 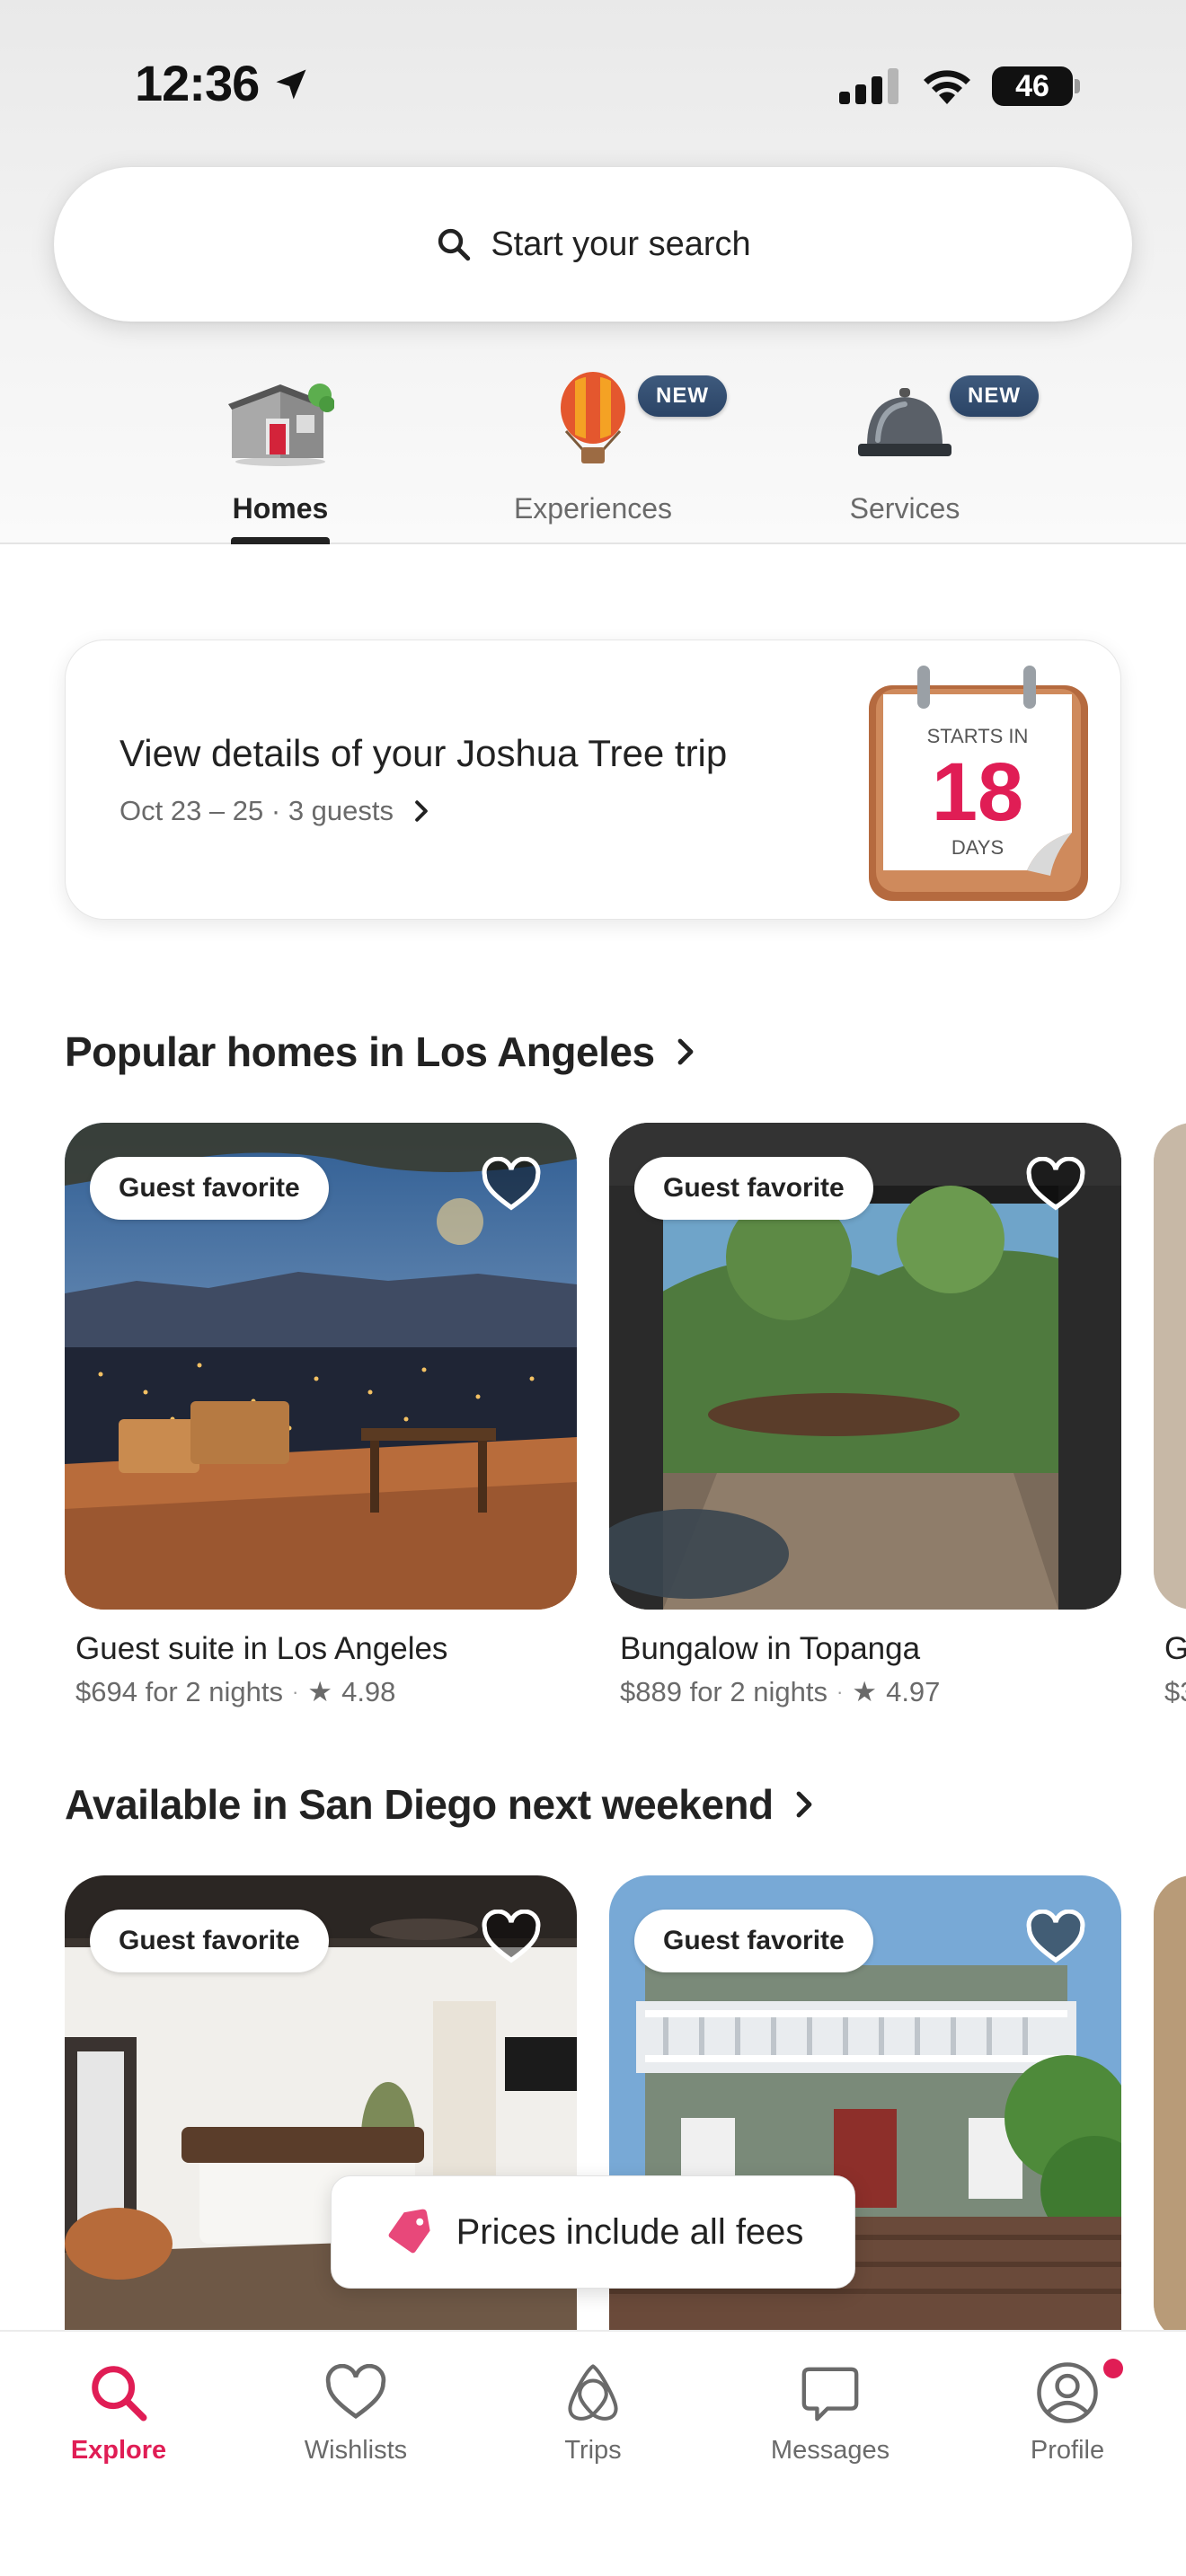 What do you see at coordinates (977, 847) in the screenshot?
I see `calendar-bottom-text: DAYS` at bounding box center [977, 847].